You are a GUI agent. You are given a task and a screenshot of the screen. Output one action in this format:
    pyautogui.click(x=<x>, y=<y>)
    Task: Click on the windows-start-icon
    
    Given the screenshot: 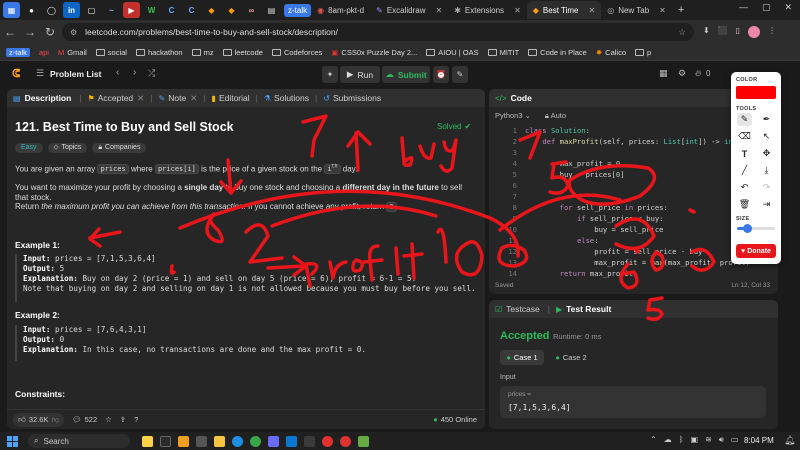 What is the action you would take?
    pyautogui.click(x=12, y=441)
    